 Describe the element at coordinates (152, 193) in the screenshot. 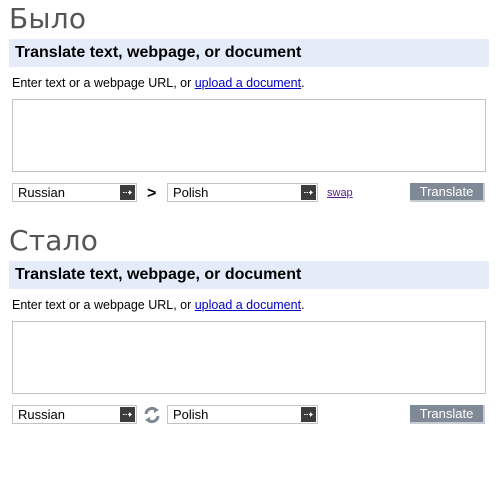

I see `before-direction-symbol: >` at that location.